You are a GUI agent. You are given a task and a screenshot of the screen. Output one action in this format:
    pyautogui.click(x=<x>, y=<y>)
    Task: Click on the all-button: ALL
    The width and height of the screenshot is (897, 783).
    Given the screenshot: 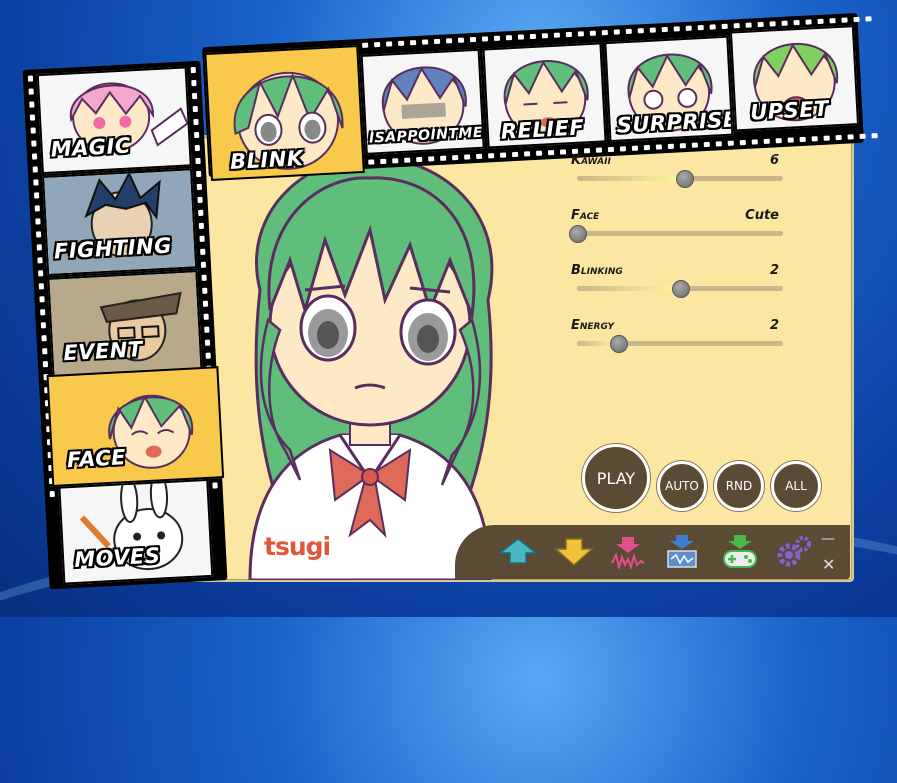 What is the action you would take?
    pyautogui.click(x=796, y=486)
    